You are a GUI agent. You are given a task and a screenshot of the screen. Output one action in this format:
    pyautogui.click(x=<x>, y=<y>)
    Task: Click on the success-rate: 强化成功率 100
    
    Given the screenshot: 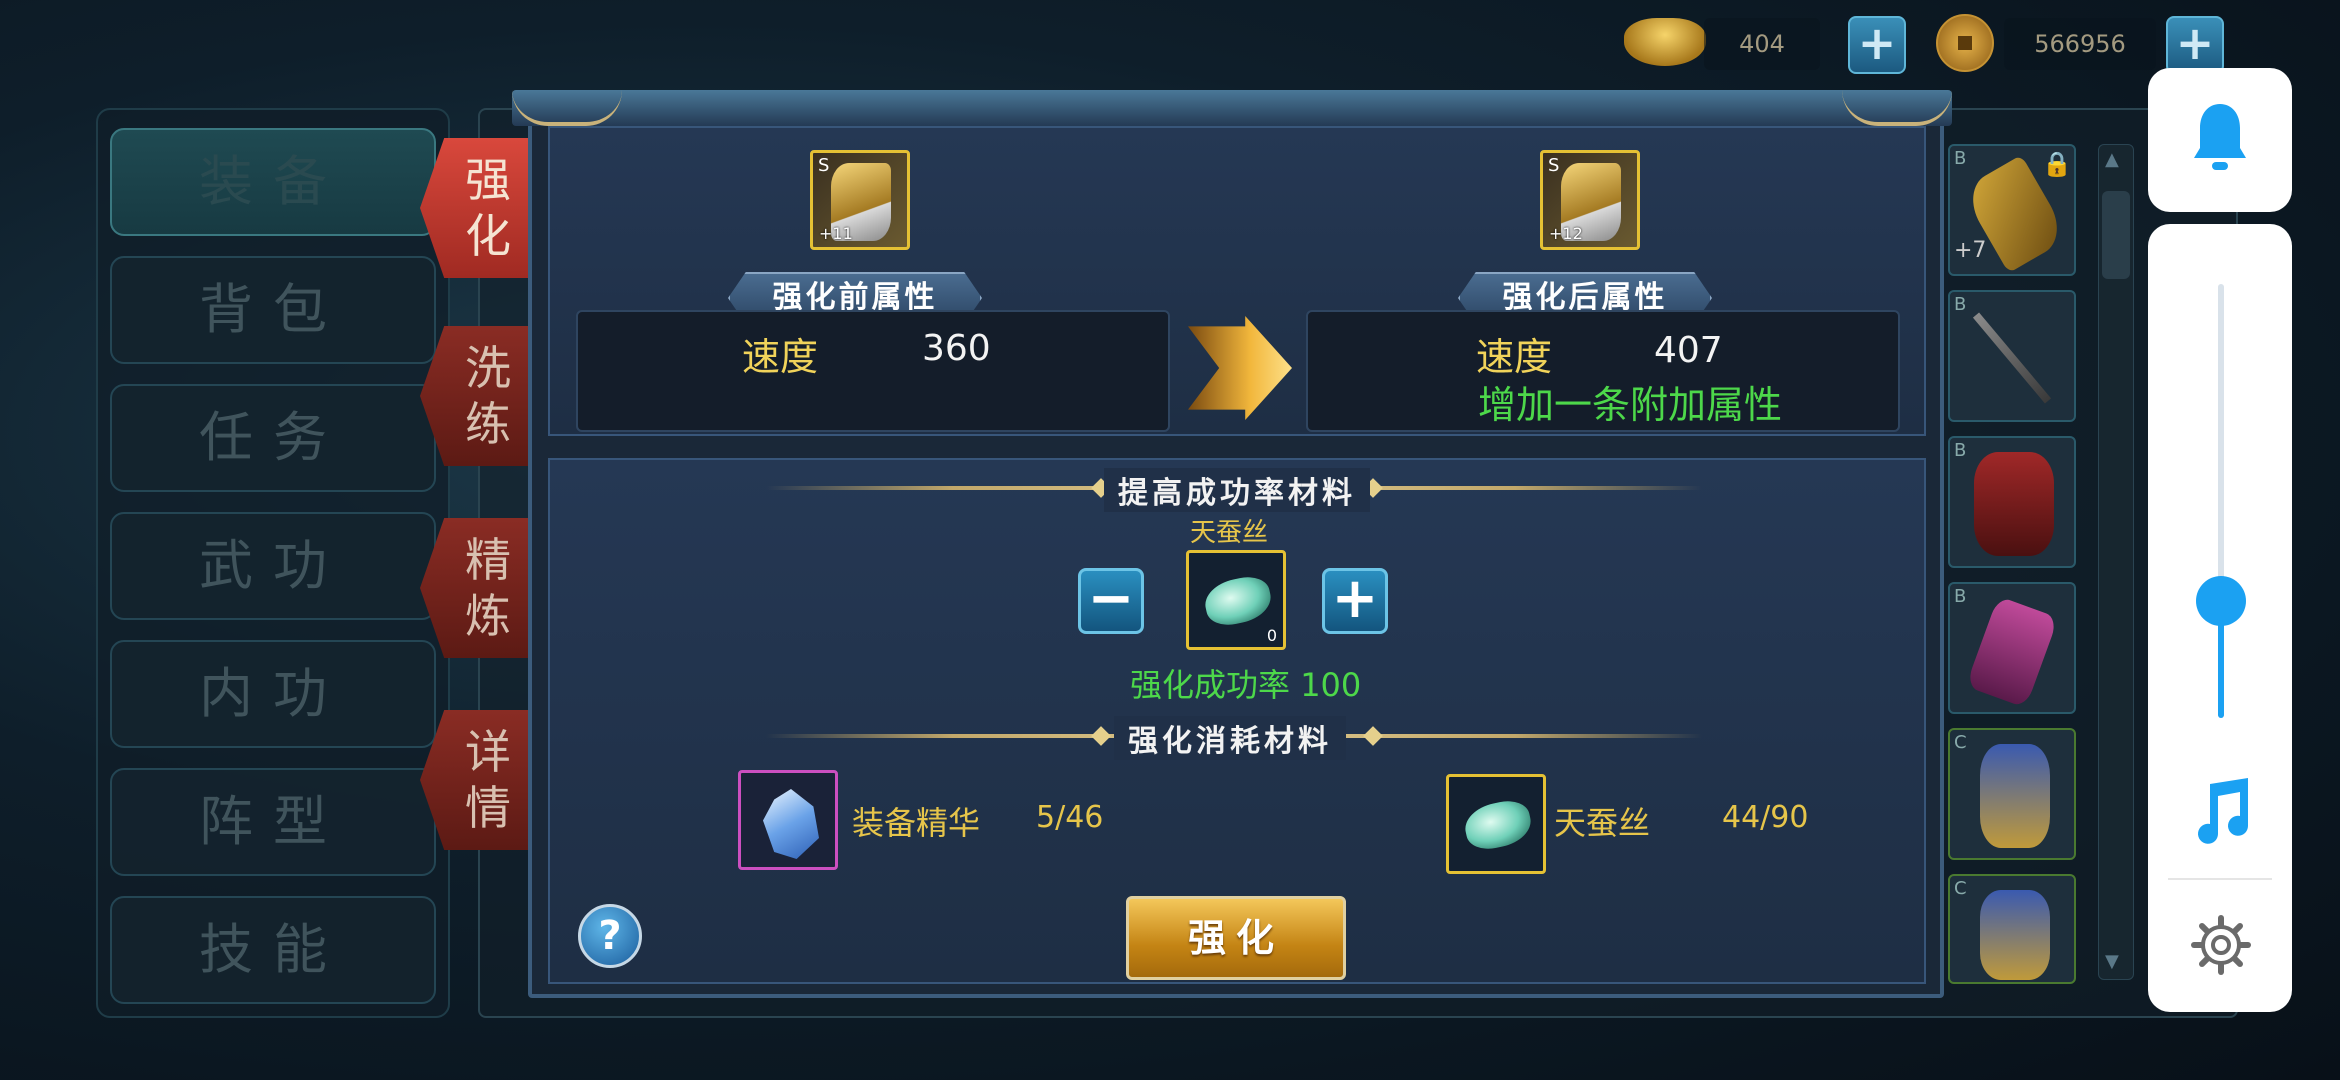 What is the action you would take?
    pyautogui.click(x=1245, y=683)
    